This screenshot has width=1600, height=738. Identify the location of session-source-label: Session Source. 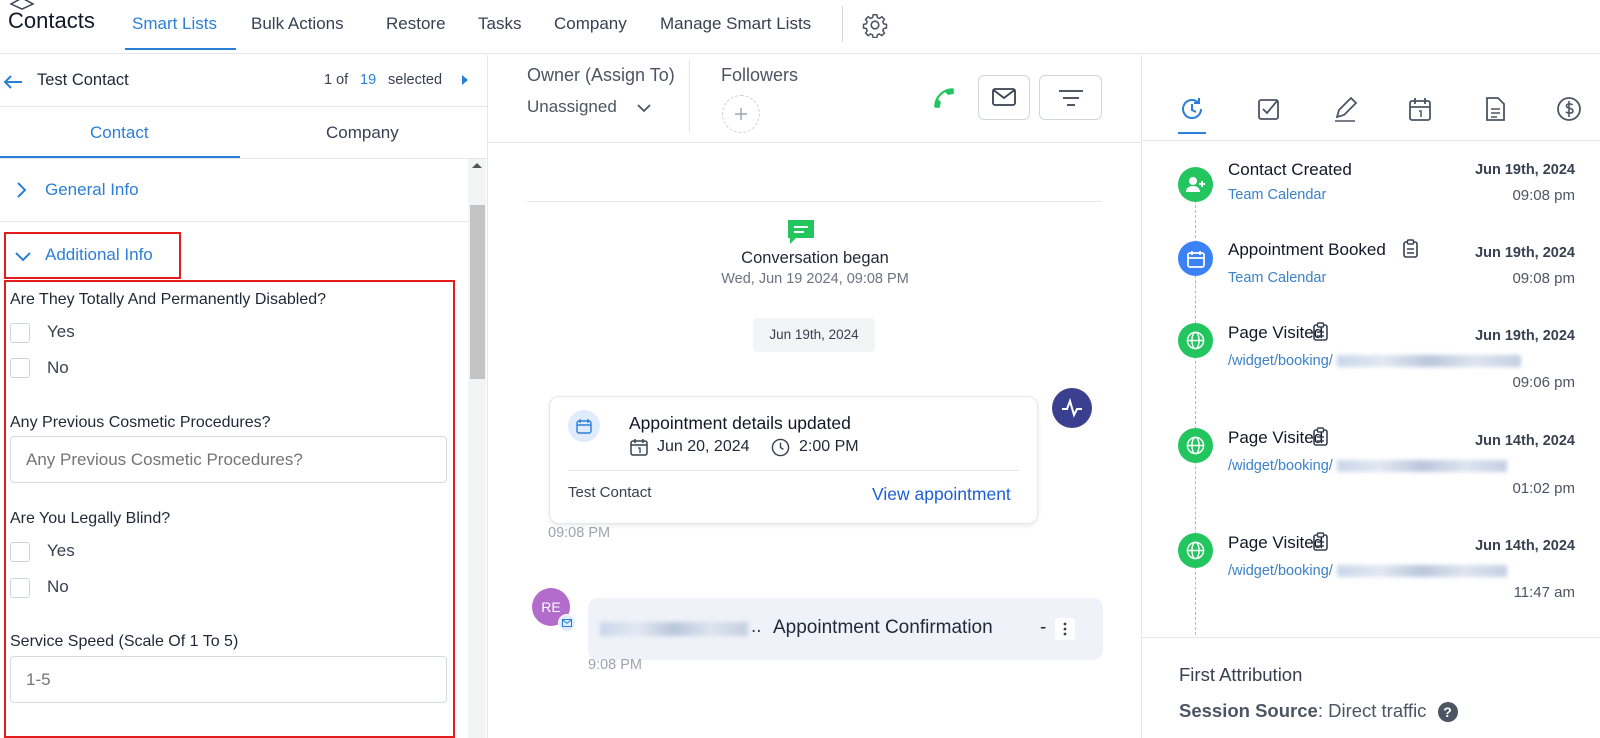
(1248, 710).